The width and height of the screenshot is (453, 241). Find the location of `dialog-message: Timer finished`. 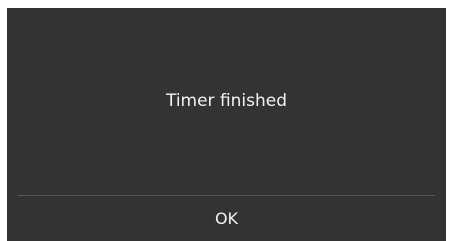

dialog-message: Timer finished is located at coordinates (226, 101).